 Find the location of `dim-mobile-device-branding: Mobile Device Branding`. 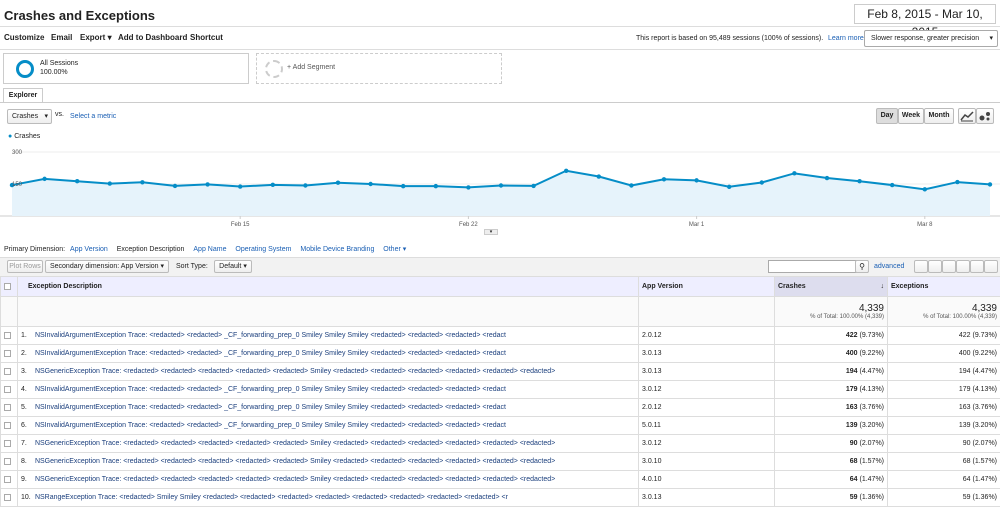

dim-mobile-device-branding: Mobile Device Branding is located at coordinates (337, 249).